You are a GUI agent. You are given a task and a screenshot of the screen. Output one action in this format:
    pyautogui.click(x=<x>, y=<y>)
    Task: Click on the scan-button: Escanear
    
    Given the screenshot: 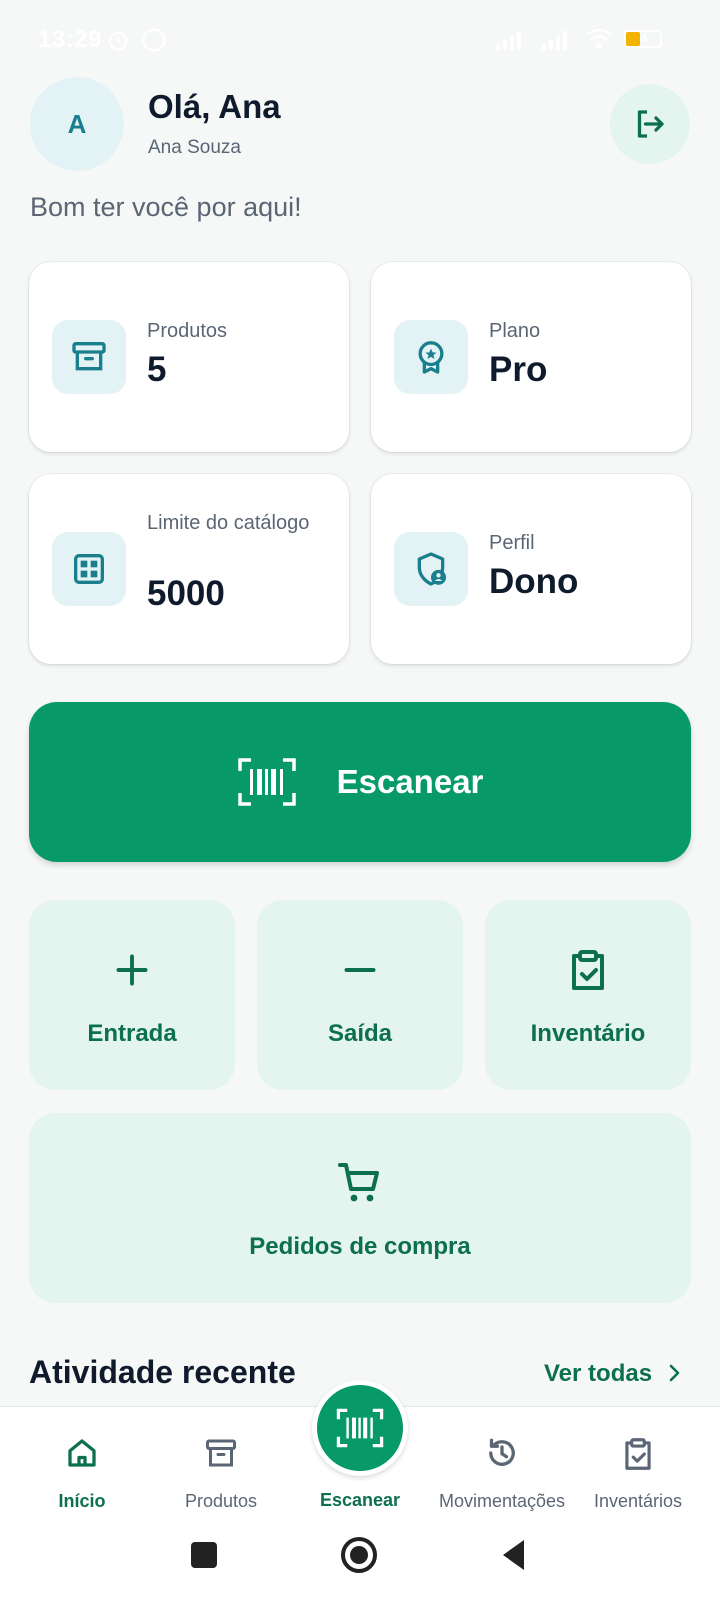 What is the action you would take?
    pyautogui.click(x=360, y=782)
    